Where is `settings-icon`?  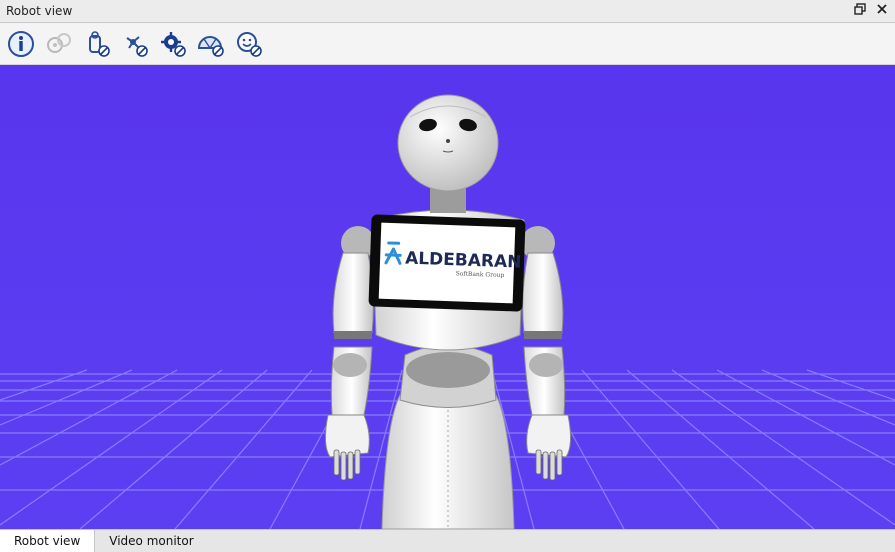 settings-icon is located at coordinates (173, 44).